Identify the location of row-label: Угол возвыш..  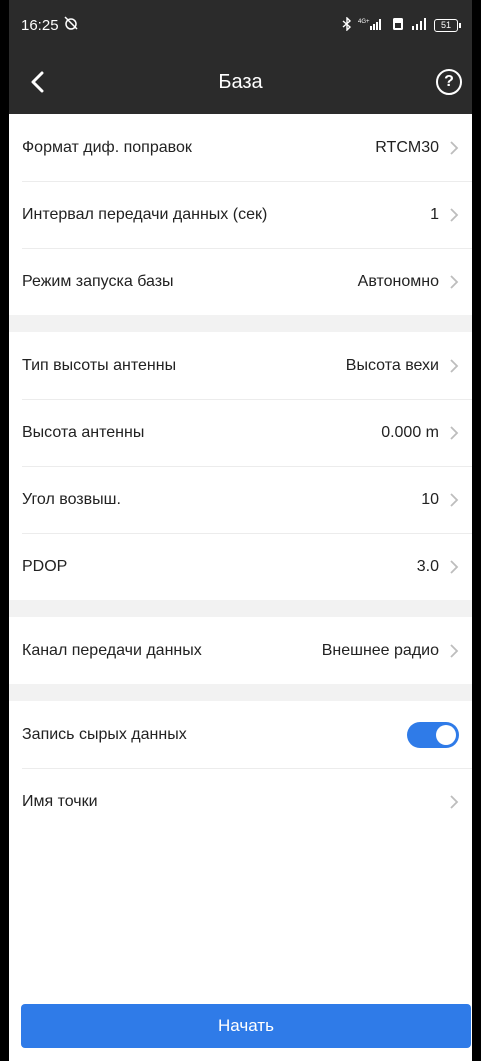
(71, 499).